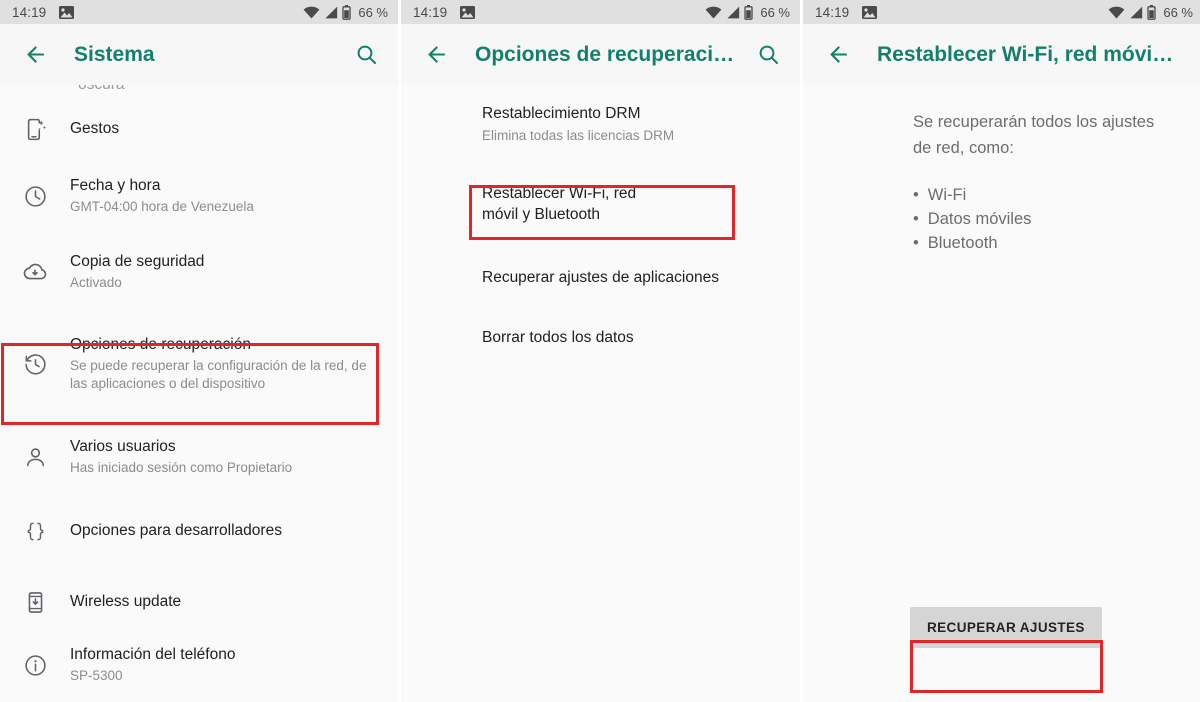 This screenshot has width=1200, height=702. What do you see at coordinates (95, 128) in the screenshot?
I see `list-item-title: Gestos` at bounding box center [95, 128].